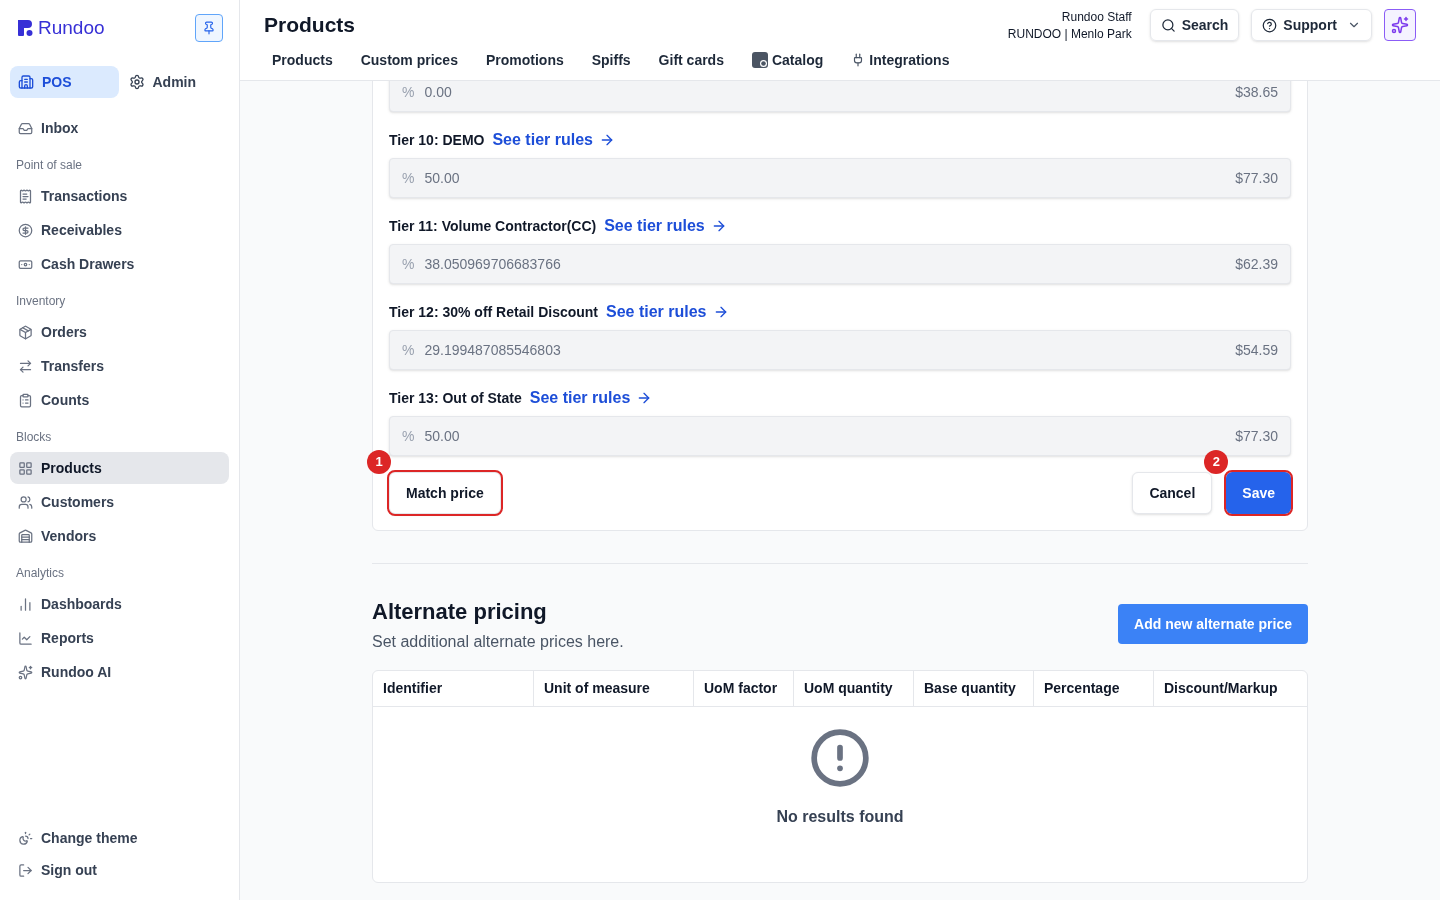 This screenshot has width=1440, height=900. Describe the element at coordinates (492, 264) in the screenshot. I see `field-value: 38.050969706683766` at that location.